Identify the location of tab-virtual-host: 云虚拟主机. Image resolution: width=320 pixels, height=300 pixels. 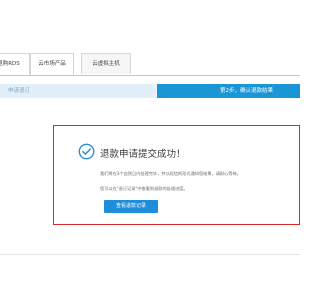
(106, 63).